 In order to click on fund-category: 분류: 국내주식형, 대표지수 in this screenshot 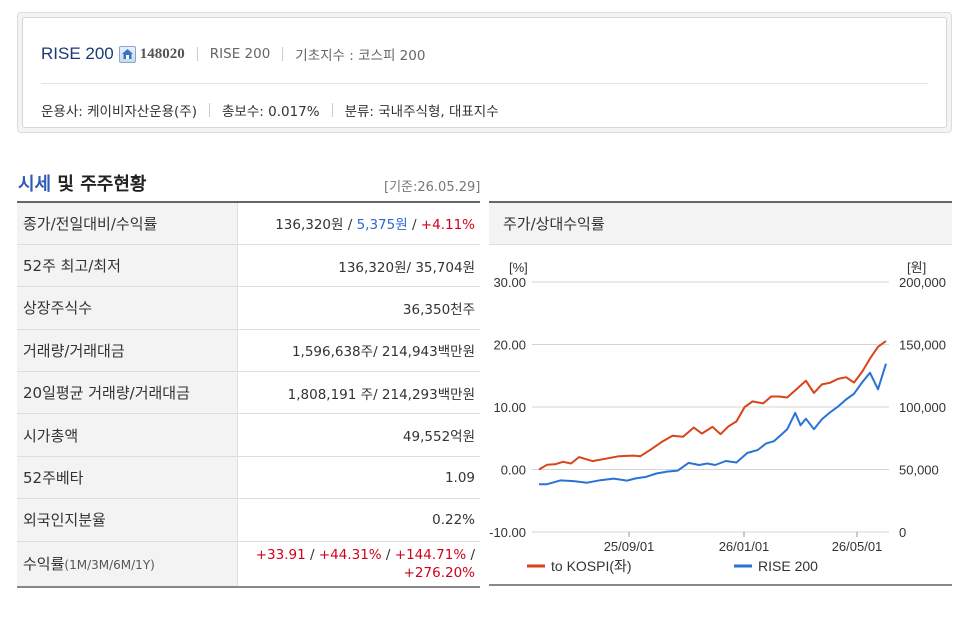, I will do `click(421, 112)`.